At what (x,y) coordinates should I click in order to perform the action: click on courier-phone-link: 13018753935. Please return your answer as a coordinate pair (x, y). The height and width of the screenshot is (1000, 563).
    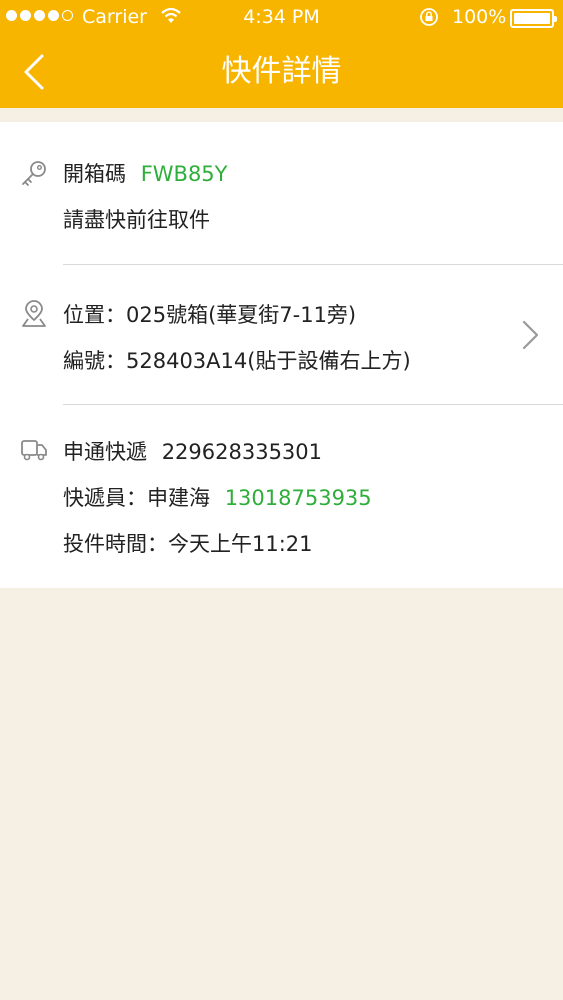
    Looking at the image, I should click on (298, 498).